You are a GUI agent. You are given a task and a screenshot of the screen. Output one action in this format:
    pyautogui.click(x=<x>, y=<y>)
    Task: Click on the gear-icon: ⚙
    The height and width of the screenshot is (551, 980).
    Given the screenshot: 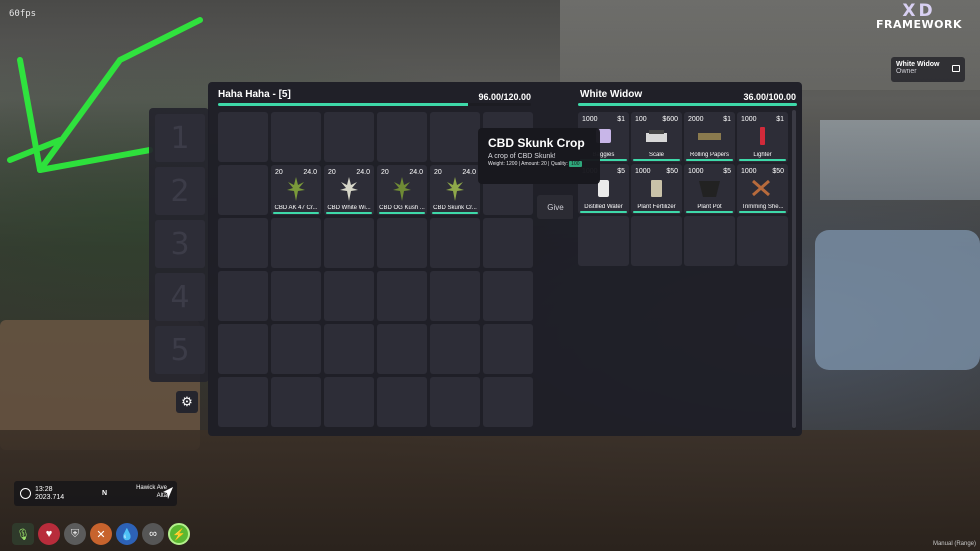 What is the action you would take?
    pyautogui.click(x=187, y=401)
    